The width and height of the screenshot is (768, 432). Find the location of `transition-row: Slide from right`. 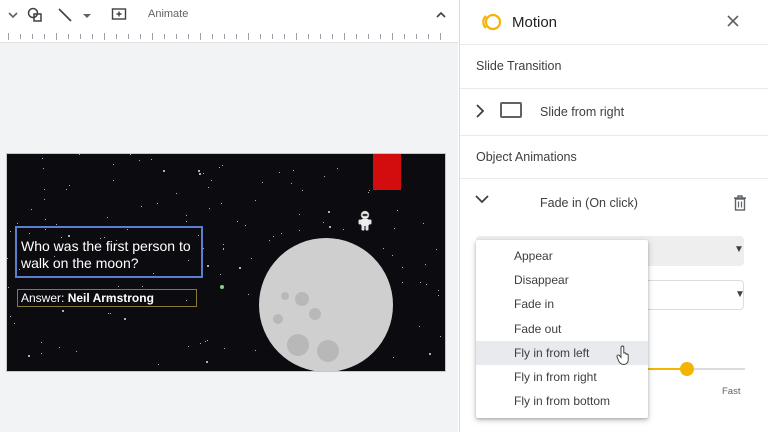

transition-row: Slide from right is located at coordinates (614, 112).